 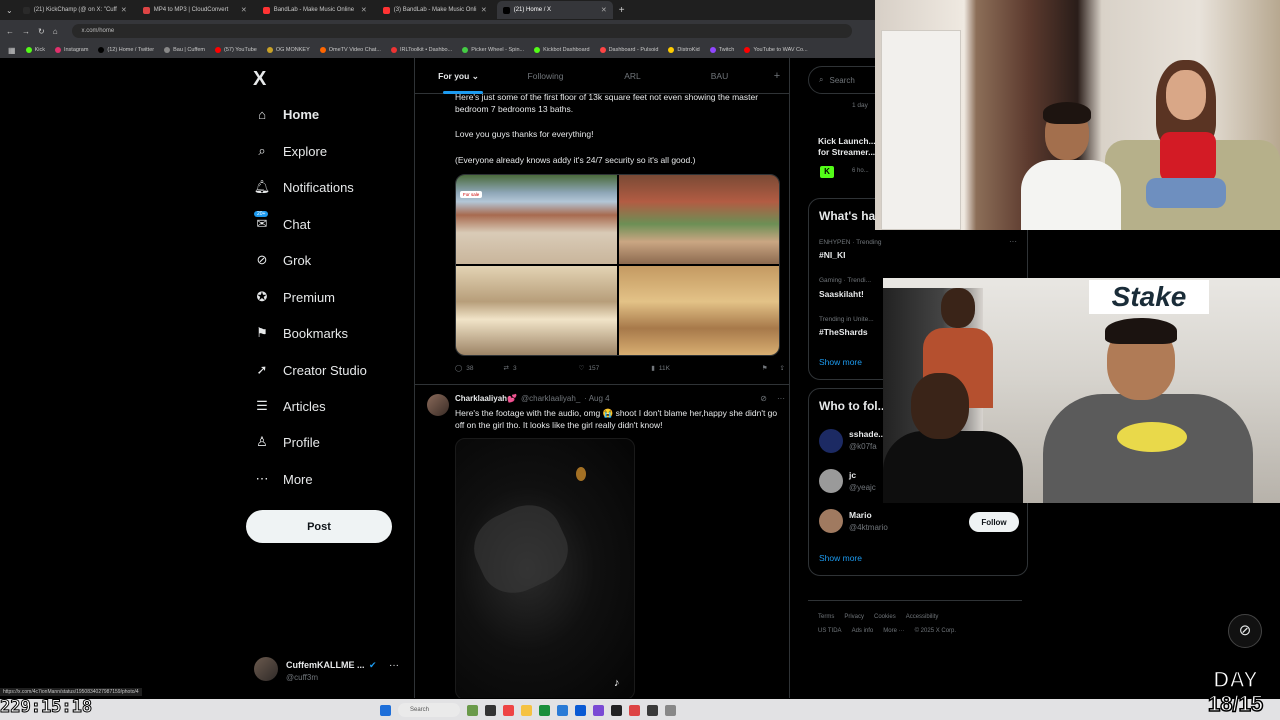 What do you see at coordinates (562, 50) in the screenshot?
I see `bookmark-item: Kickbot Dashboard` at bounding box center [562, 50].